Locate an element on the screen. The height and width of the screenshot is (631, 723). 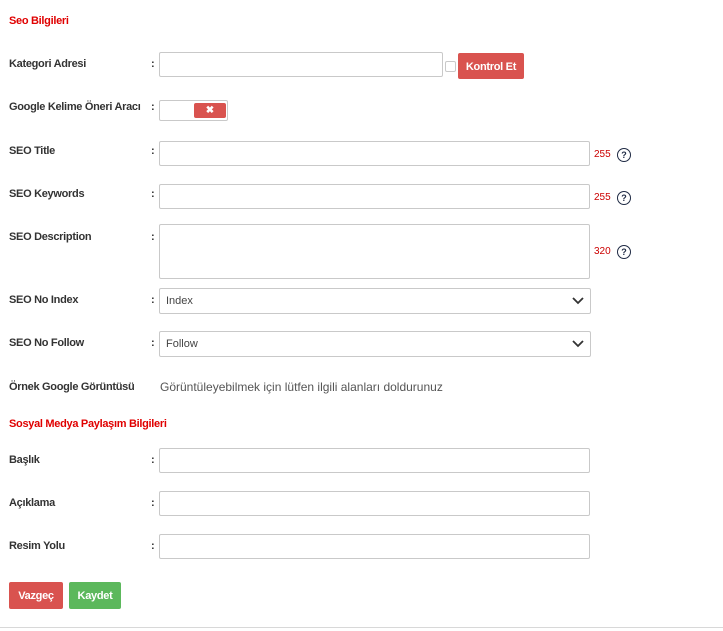
seo-keywords-input is located at coordinates (374, 196).